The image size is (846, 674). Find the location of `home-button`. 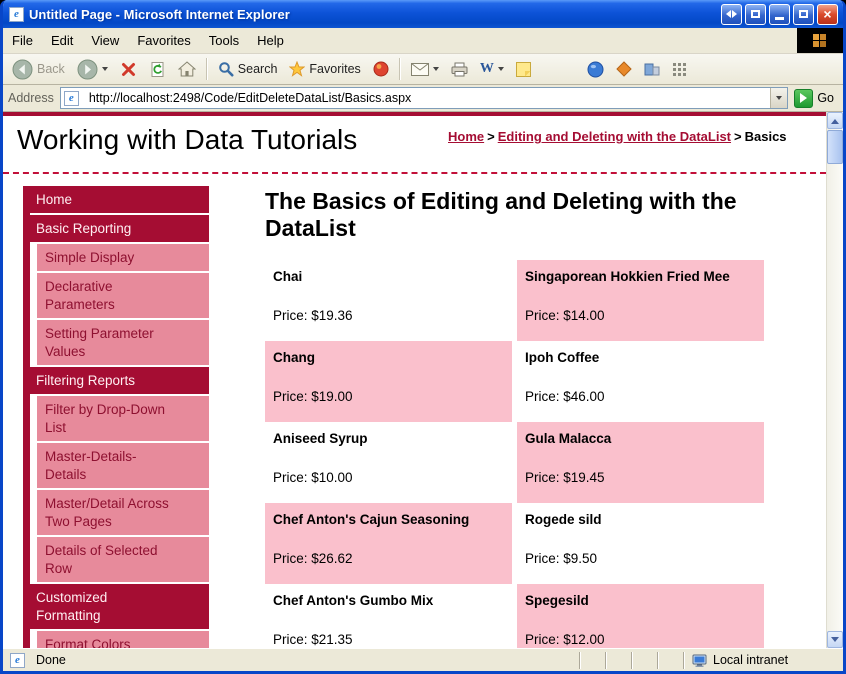

home-button is located at coordinates (187, 69).